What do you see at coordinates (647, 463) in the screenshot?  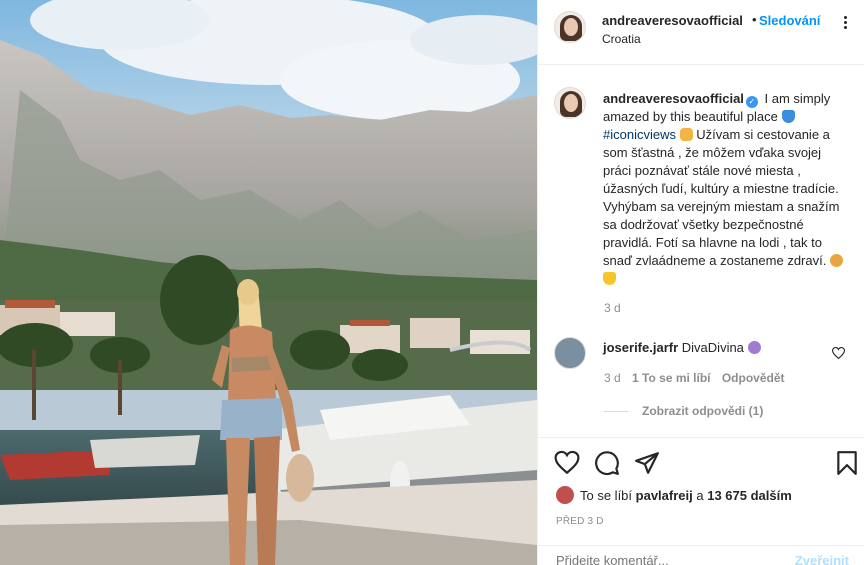 I see `share-icon` at bounding box center [647, 463].